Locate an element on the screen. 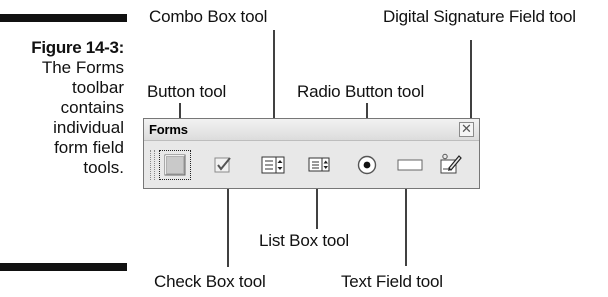 The width and height of the screenshot is (608, 297). figure-number: Figure 14-3: is located at coordinates (77, 47).